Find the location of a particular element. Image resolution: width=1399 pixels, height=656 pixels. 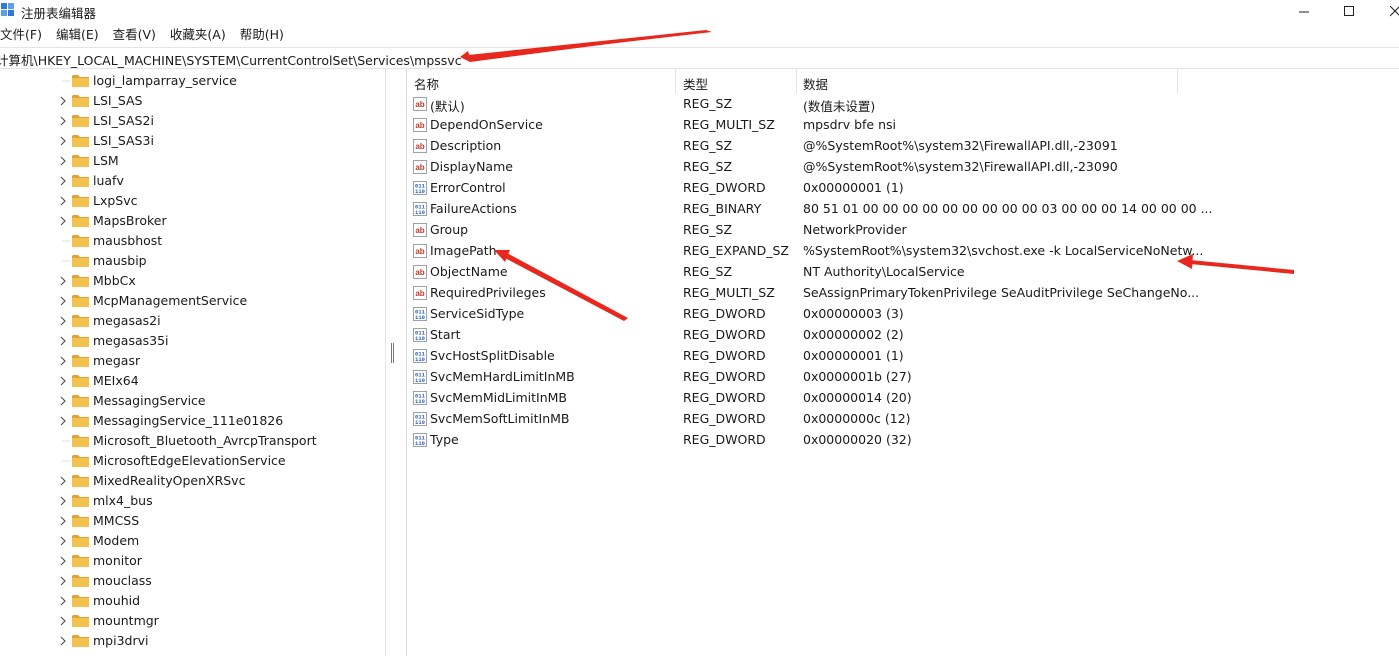

menu-file: 文件(F) is located at coordinates (24, 35).